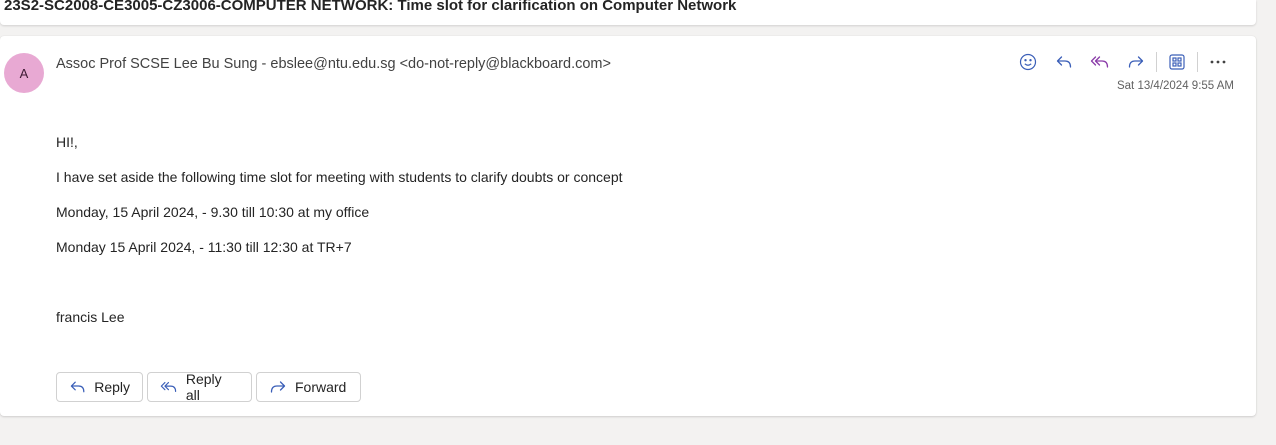 This screenshot has height=445, width=1276. I want to click on sender-avatar: A, so click(24, 73).